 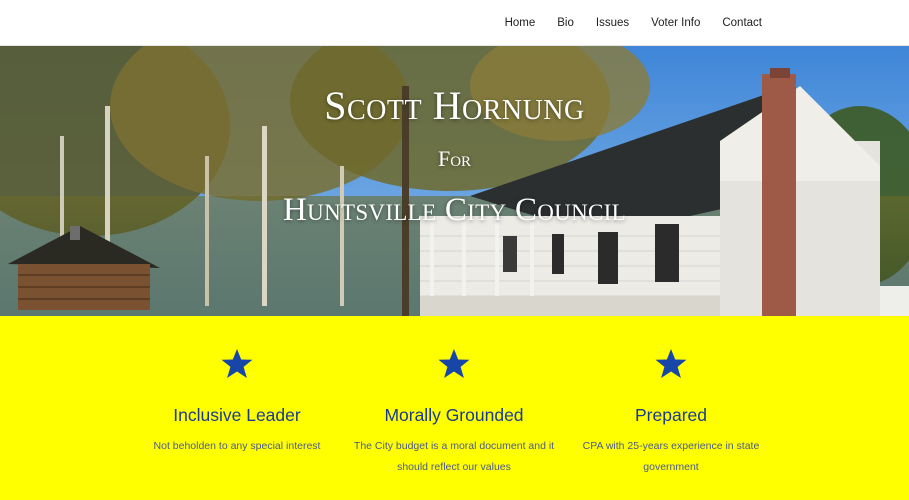 What do you see at coordinates (454, 415) in the screenshot?
I see `feature-heading: Morally Grounded` at bounding box center [454, 415].